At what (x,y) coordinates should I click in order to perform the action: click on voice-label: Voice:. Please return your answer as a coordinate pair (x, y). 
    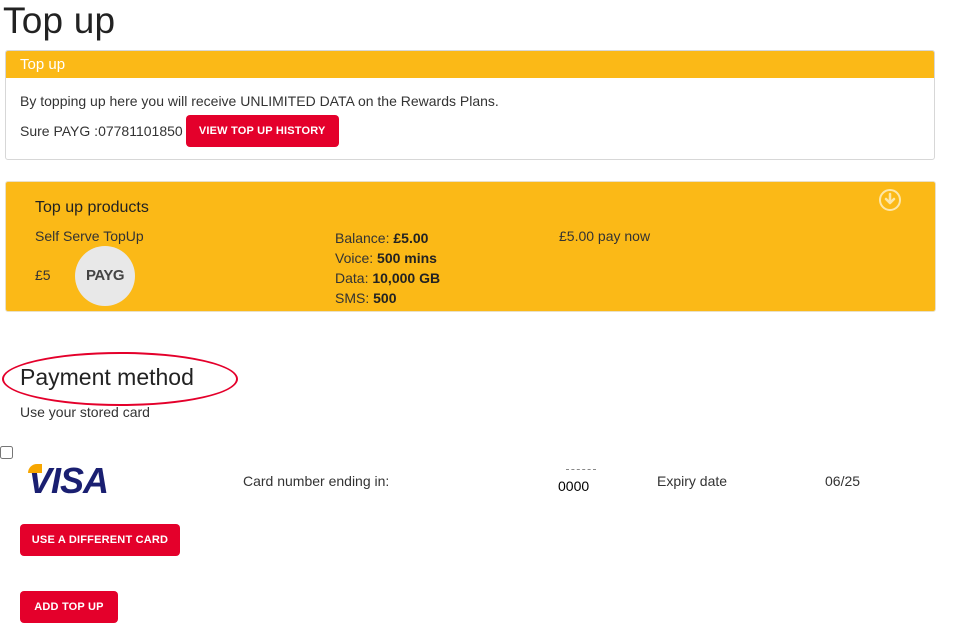
    Looking at the image, I should click on (356, 258).